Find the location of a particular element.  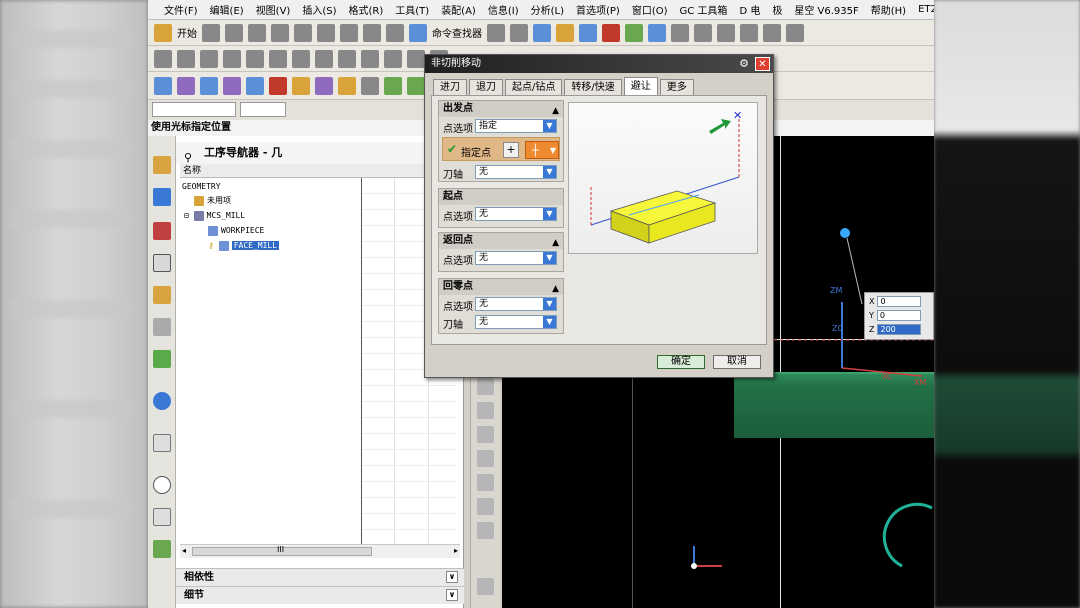

coord-z-input: 200 is located at coordinates (899, 329).